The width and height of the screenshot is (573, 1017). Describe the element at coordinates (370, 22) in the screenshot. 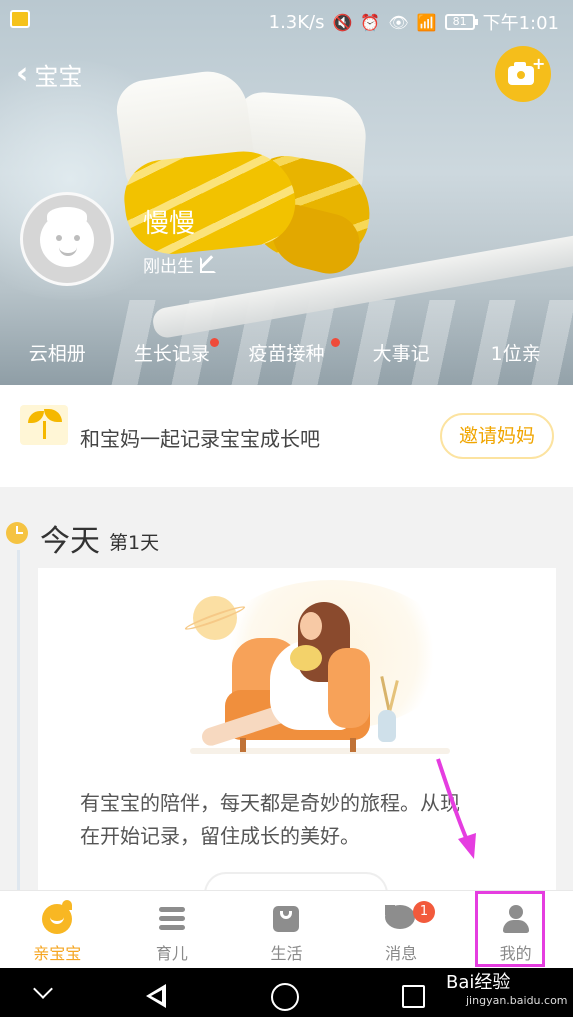

I see `alarm-icon: ⏰` at that location.